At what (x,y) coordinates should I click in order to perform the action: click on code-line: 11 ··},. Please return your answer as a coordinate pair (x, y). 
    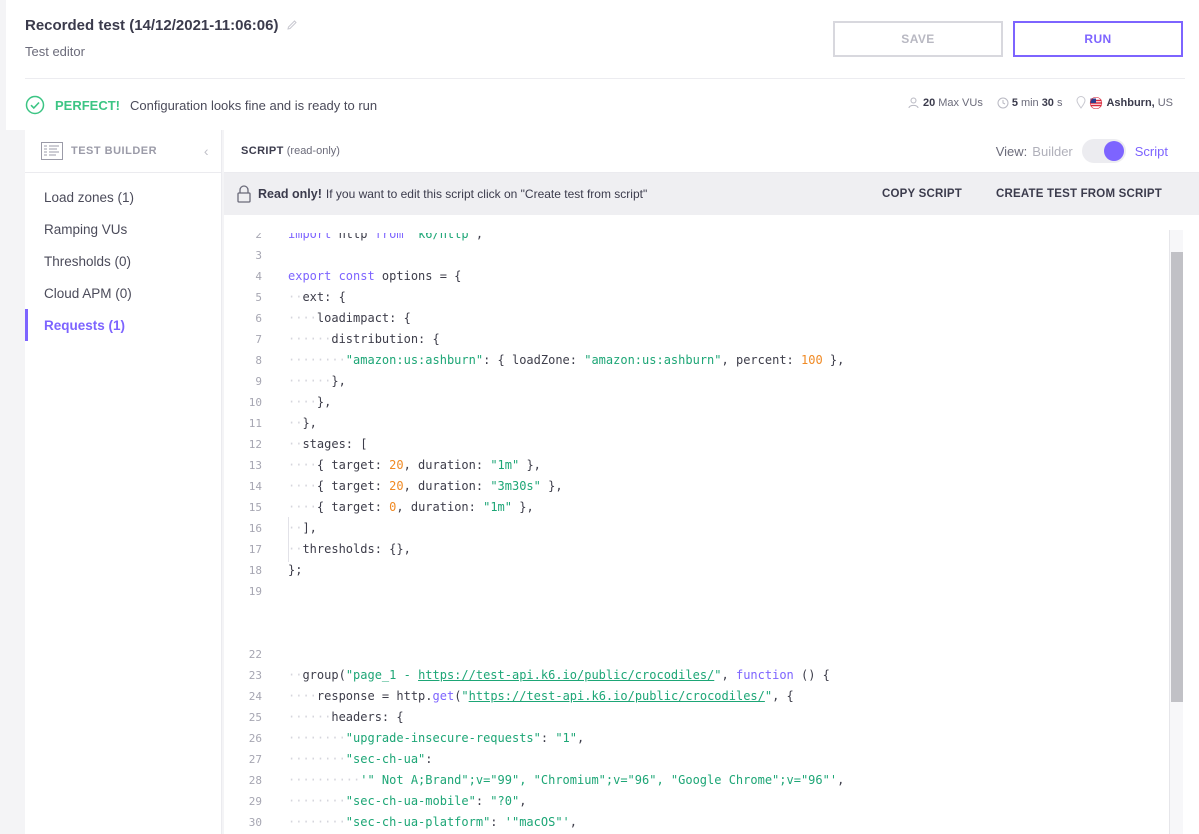
    Looking at the image, I should click on (270, 423).